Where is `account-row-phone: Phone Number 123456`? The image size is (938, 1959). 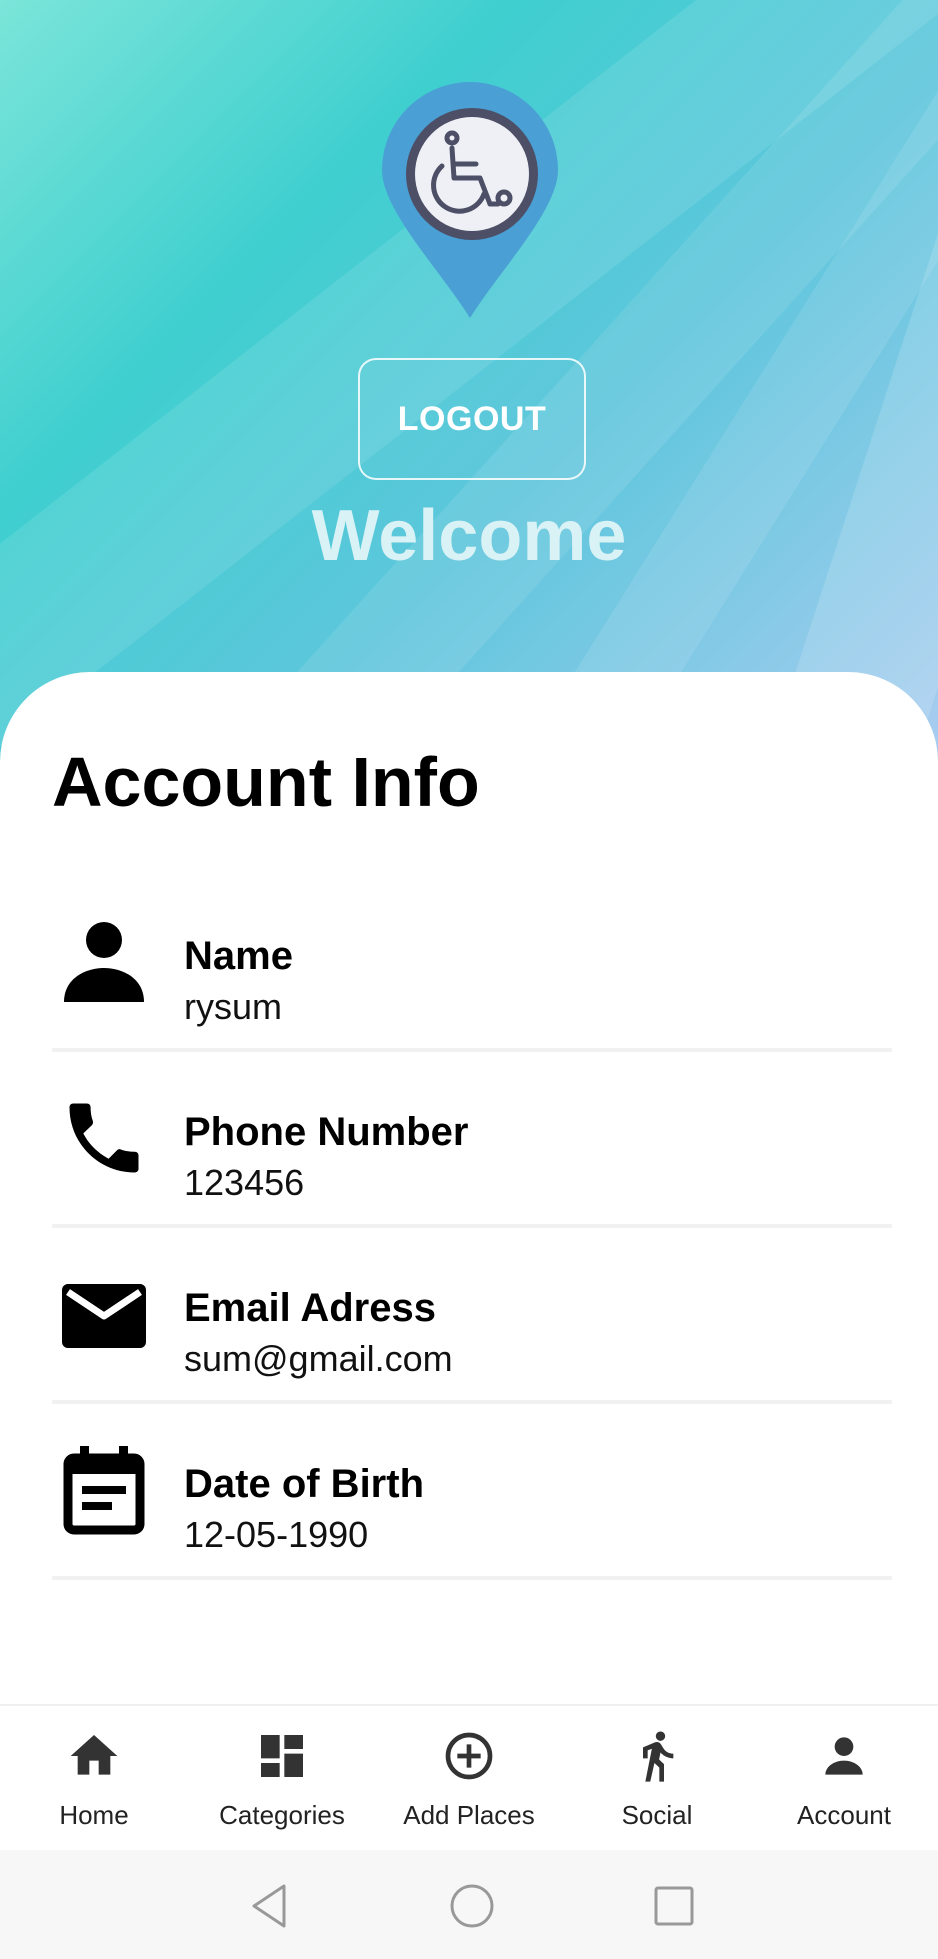
account-row-phone: Phone Number 123456 is located at coordinates (472, 1140).